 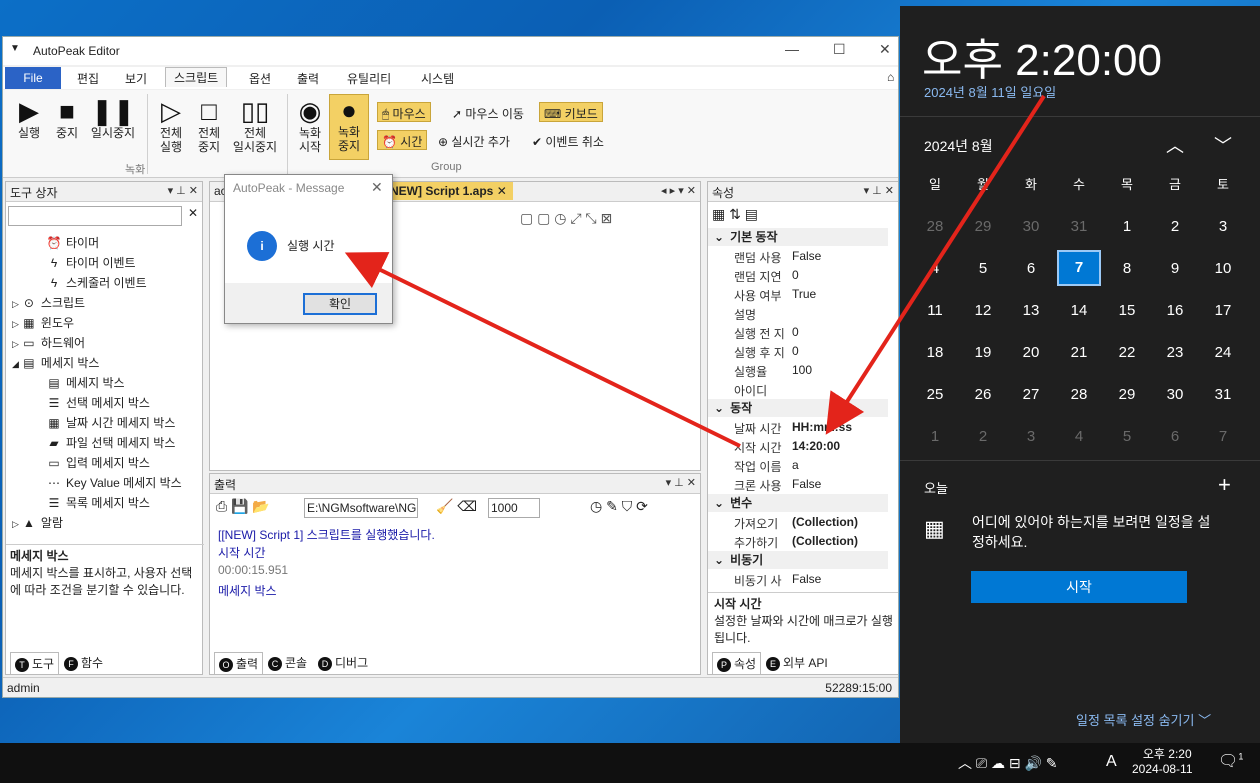 What do you see at coordinates (542, 350) in the screenshot?
I see `arrow-to-message` at bounding box center [542, 350].